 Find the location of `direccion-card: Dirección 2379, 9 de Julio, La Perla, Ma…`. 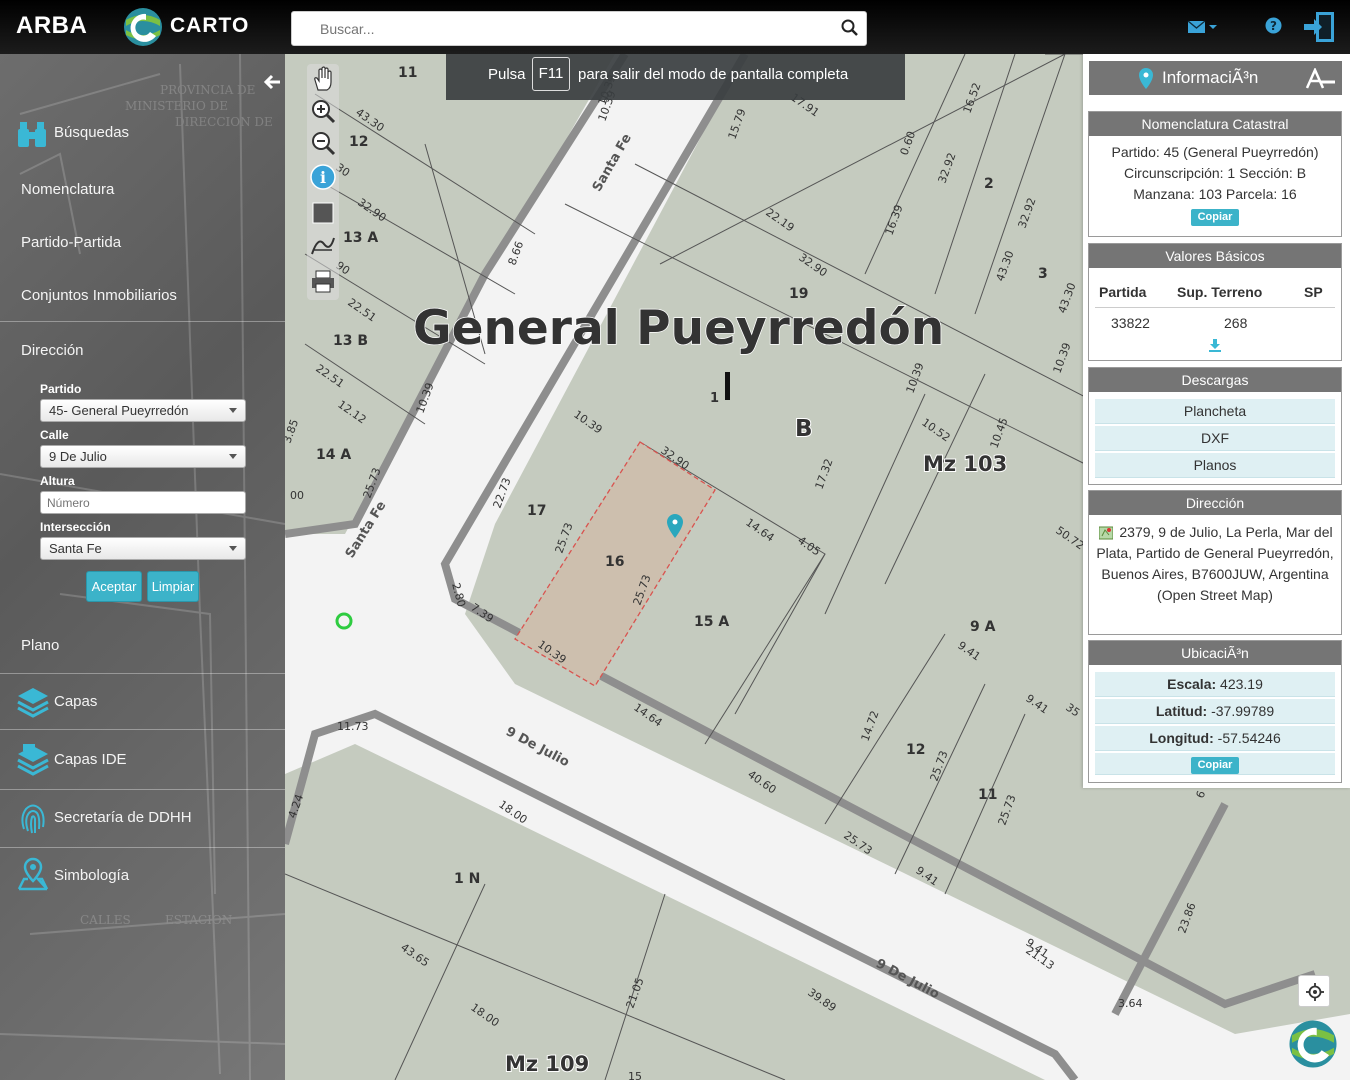

direccion-card: Dirección 2379, 9 de Julio, La Perla, Ma… is located at coordinates (1215, 562).